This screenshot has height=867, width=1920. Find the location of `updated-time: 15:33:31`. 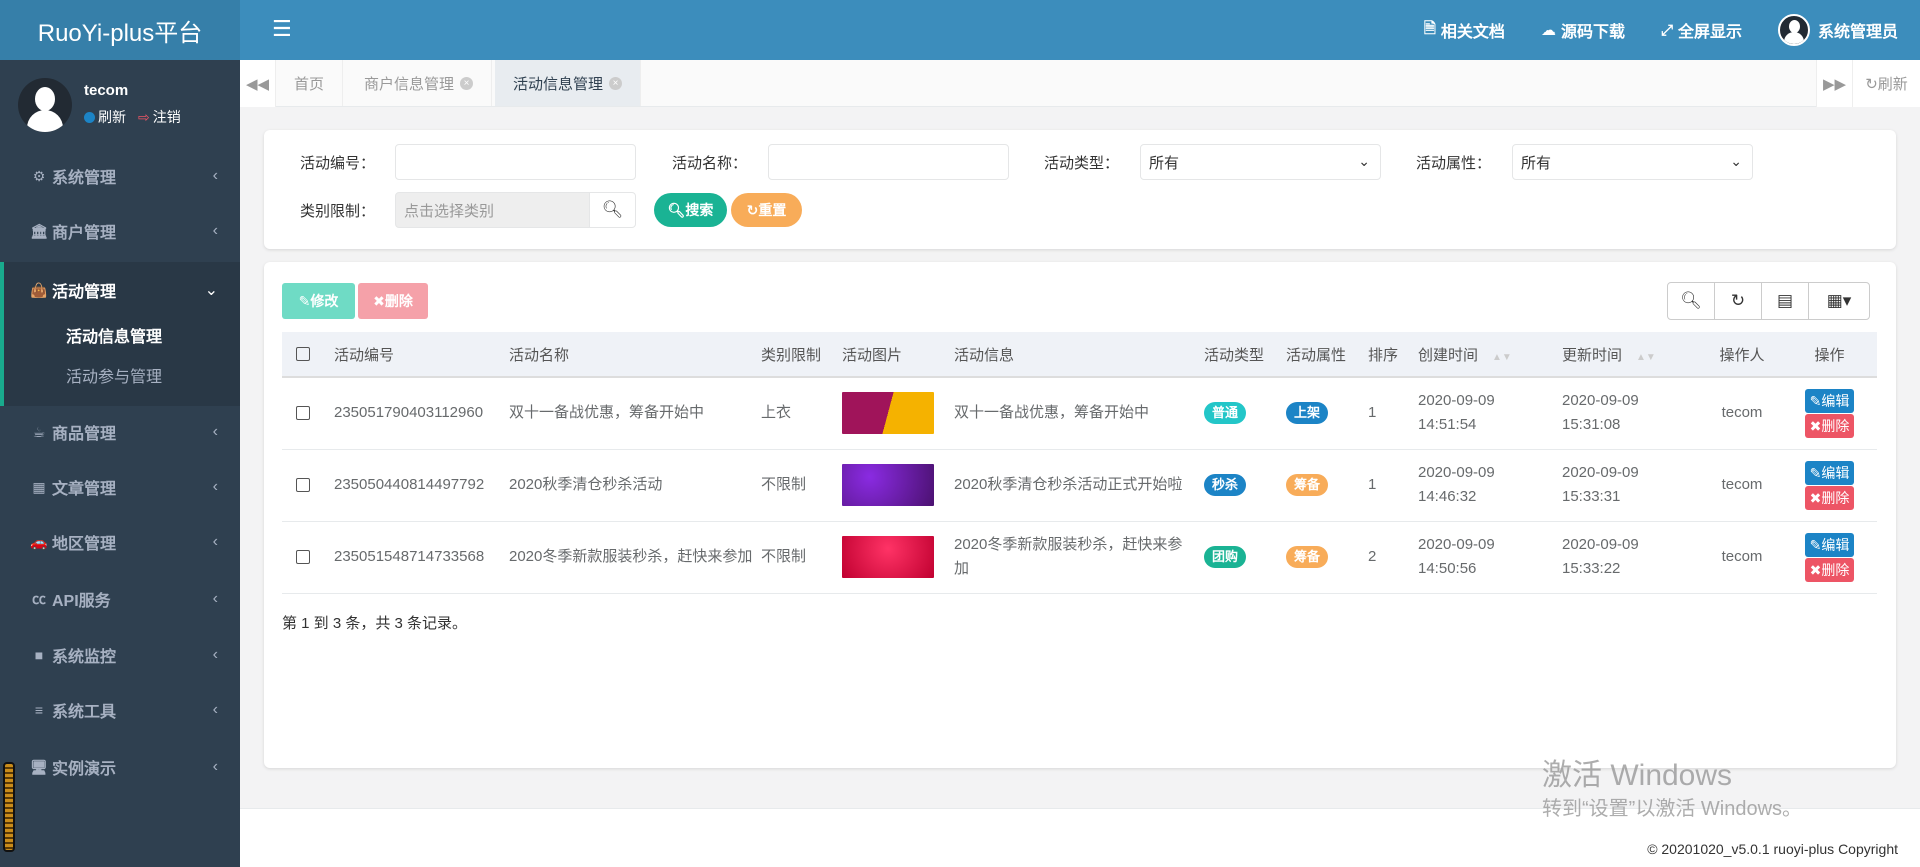

updated-time: 15:33:31 is located at coordinates (1591, 496).